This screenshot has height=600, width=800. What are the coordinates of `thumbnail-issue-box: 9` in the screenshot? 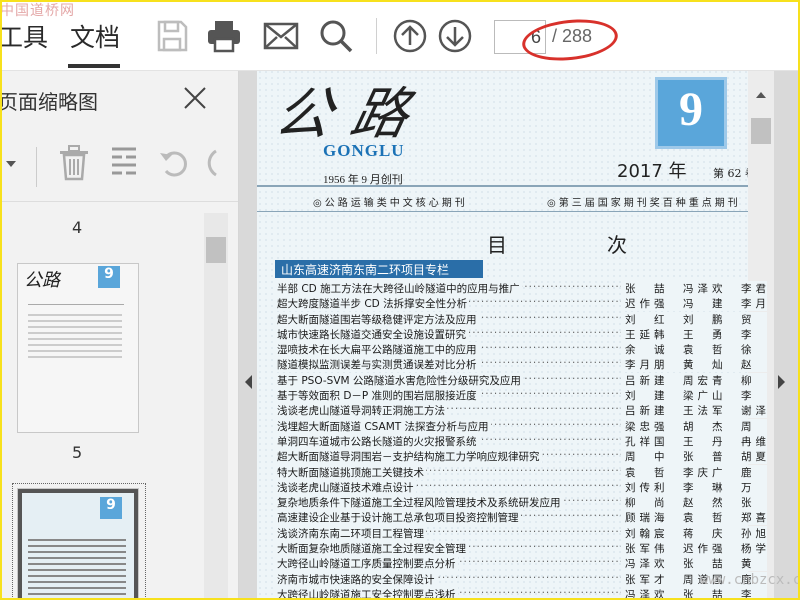 It's located at (109, 277).